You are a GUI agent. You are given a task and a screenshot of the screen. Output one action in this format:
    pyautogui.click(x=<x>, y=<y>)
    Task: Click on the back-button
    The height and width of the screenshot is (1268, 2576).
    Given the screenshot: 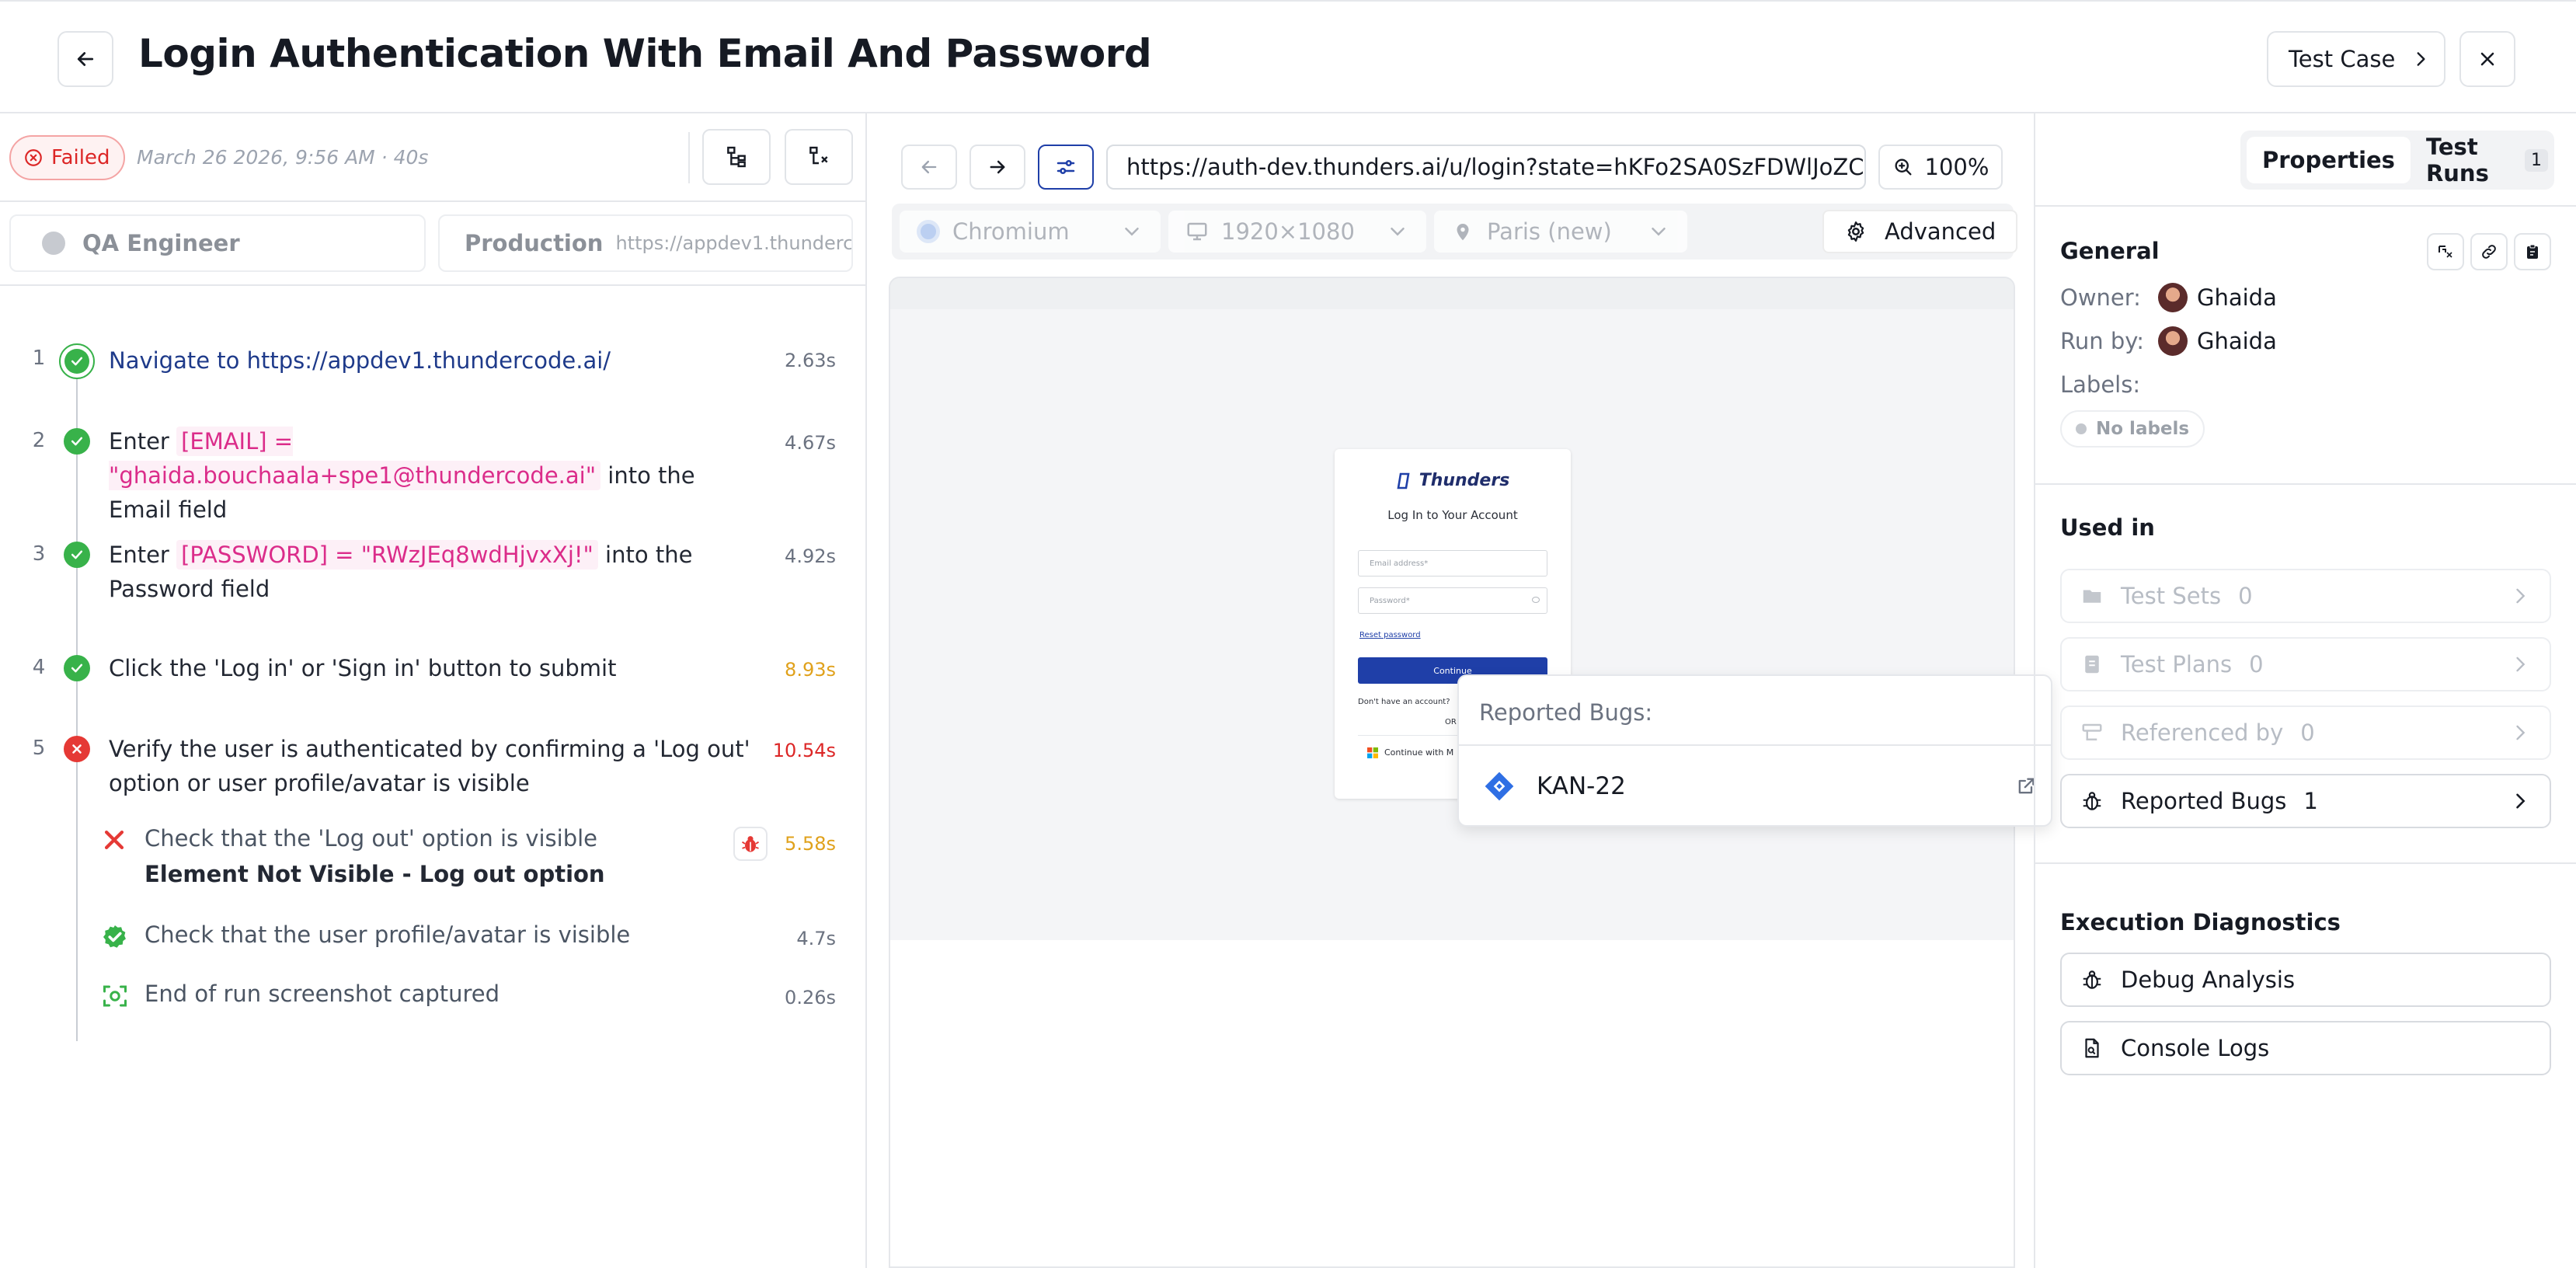 What is the action you would take?
    pyautogui.click(x=85, y=59)
    